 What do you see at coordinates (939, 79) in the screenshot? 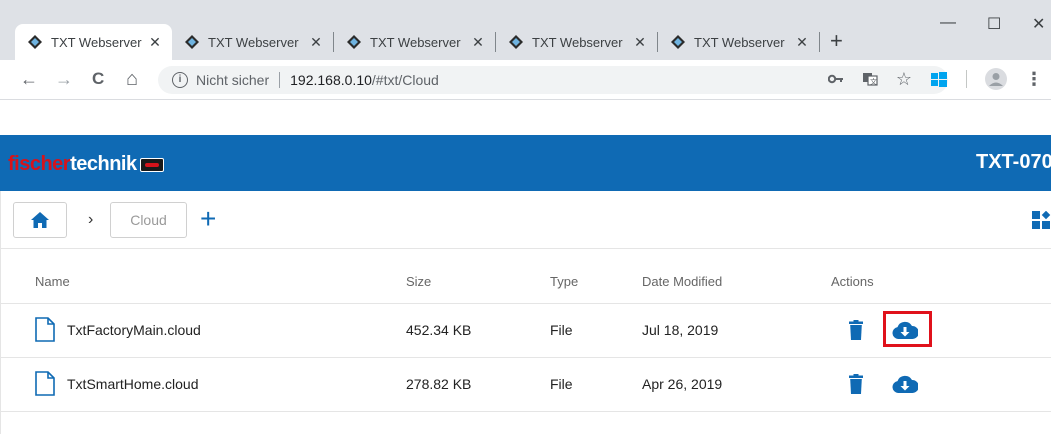
I see `windows-extension-icon` at bounding box center [939, 79].